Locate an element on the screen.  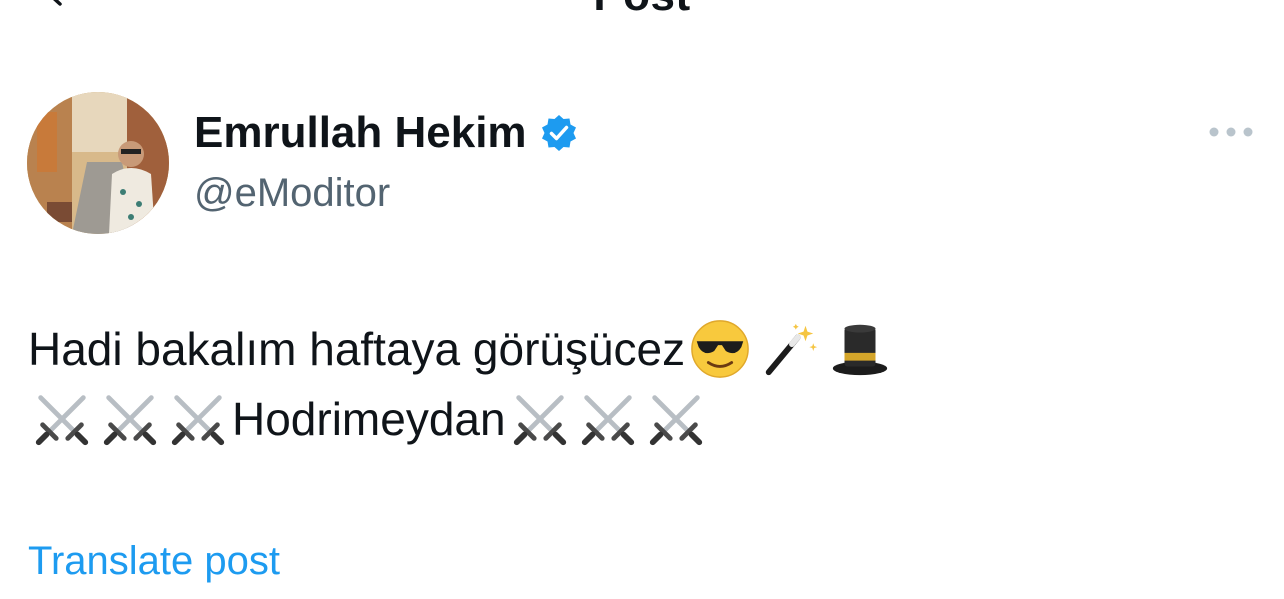
sunglasses-face-icon is located at coordinates (720, 349).